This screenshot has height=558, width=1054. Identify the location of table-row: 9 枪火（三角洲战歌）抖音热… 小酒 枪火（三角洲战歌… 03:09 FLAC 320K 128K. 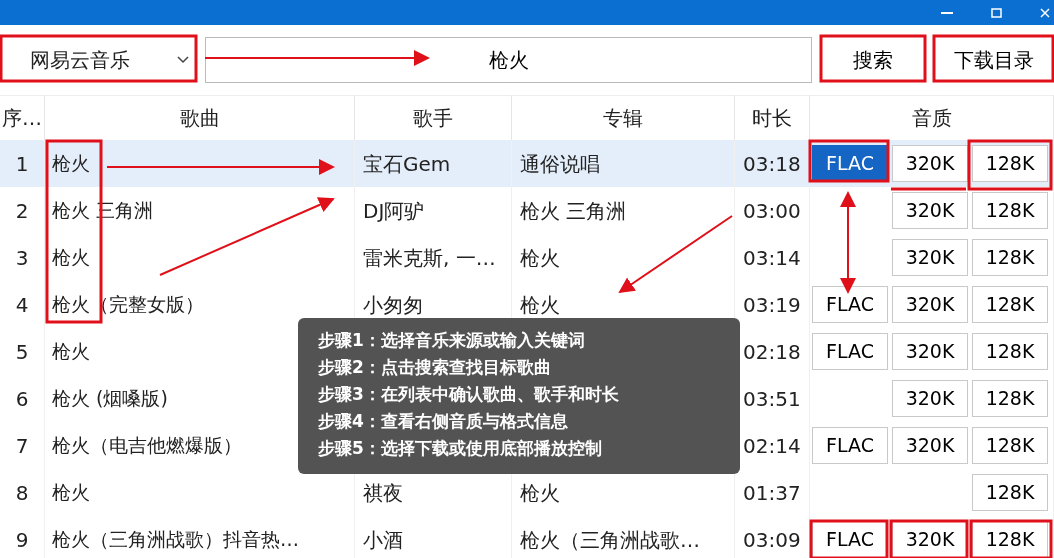
(527, 537).